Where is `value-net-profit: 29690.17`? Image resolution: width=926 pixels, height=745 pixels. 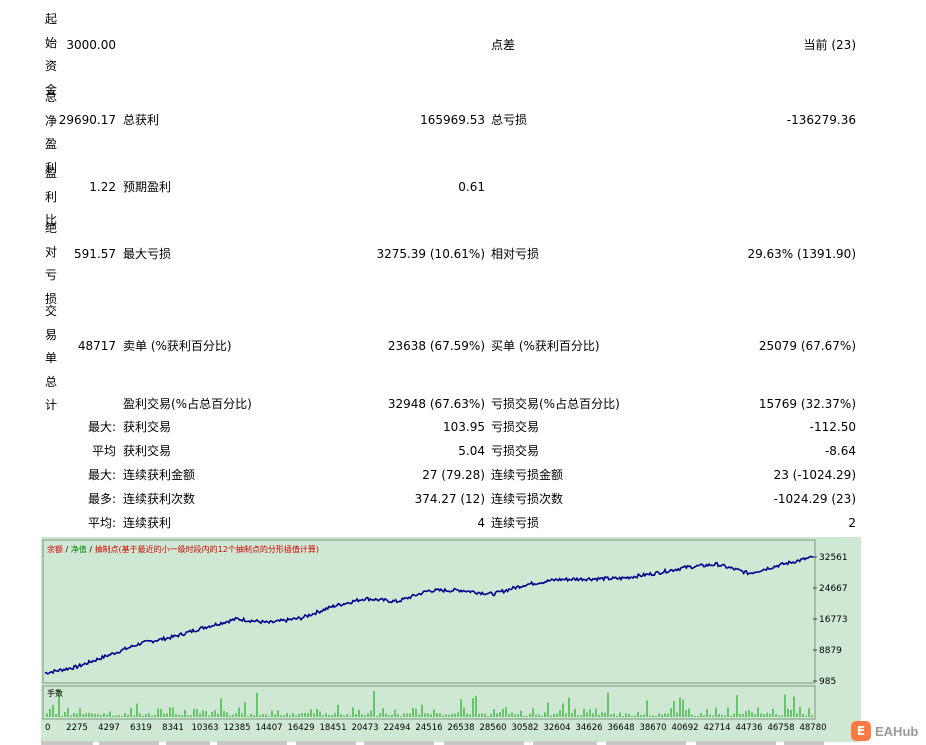 value-net-profit: 29690.17 is located at coordinates (87, 120).